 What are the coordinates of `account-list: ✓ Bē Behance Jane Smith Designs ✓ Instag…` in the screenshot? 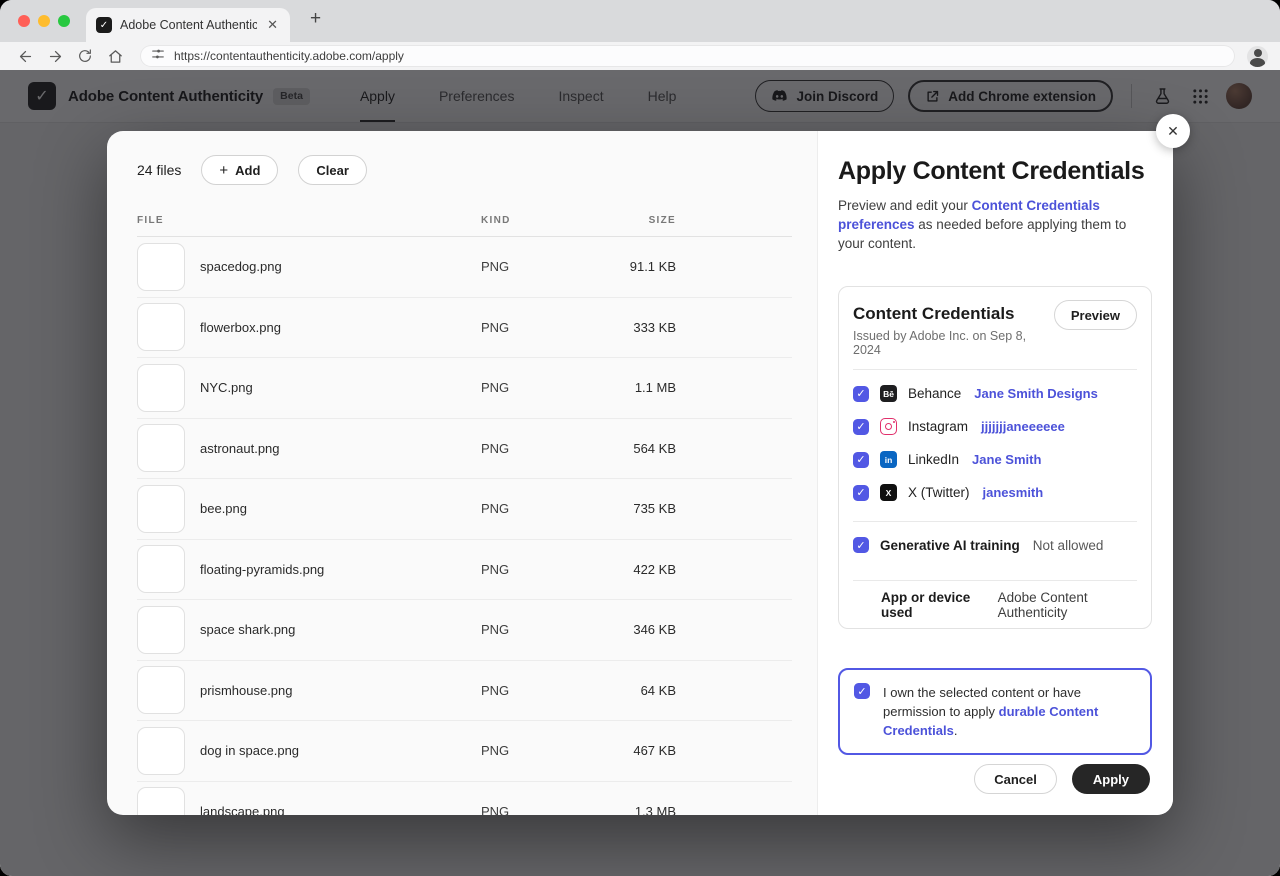 It's located at (995, 439).